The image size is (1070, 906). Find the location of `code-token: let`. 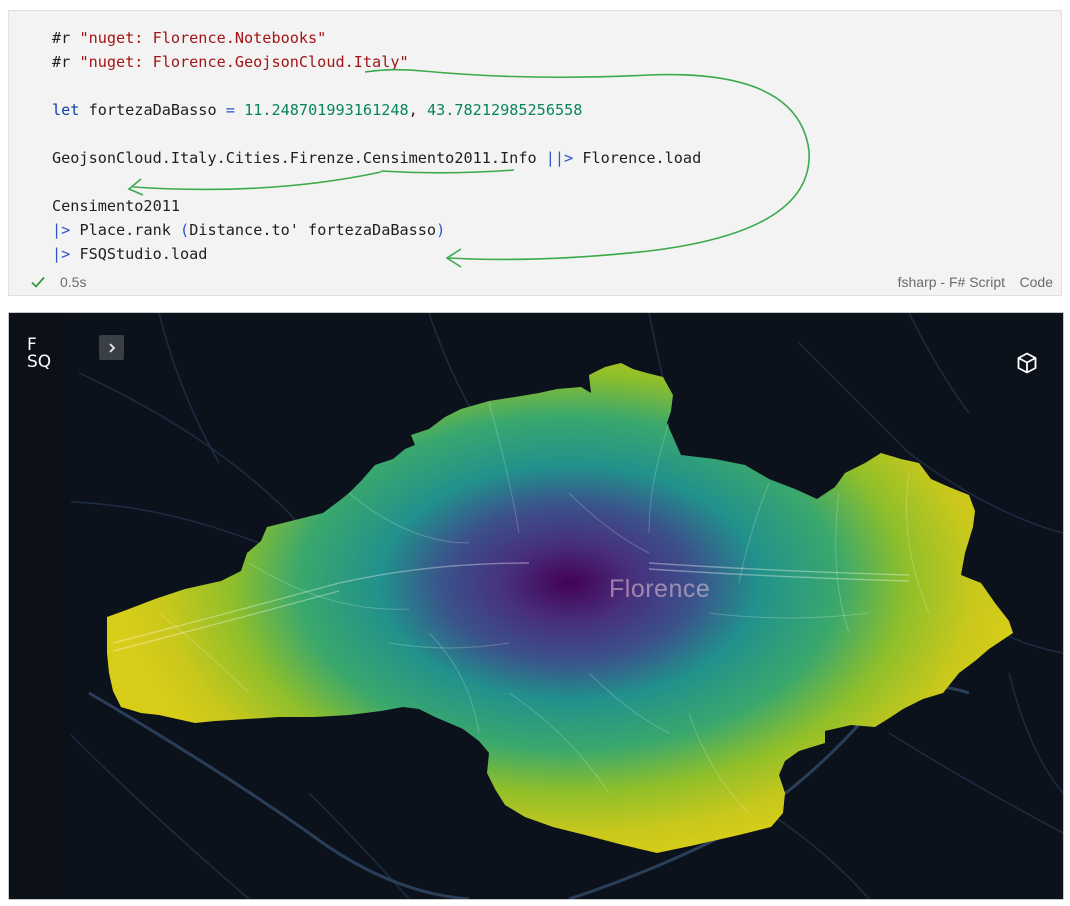

code-token: let is located at coordinates (66, 110).